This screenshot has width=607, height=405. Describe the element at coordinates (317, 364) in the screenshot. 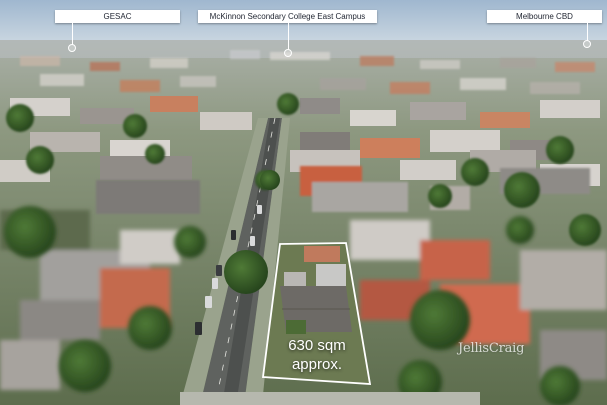

I see `lot-area-approx: approx.` at that location.